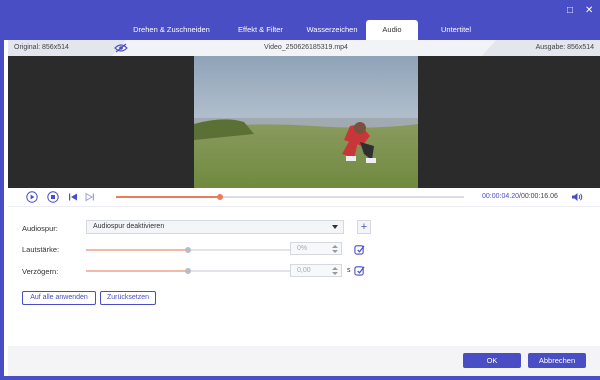  I want to click on tab-audio: Audio, so click(392, 30).